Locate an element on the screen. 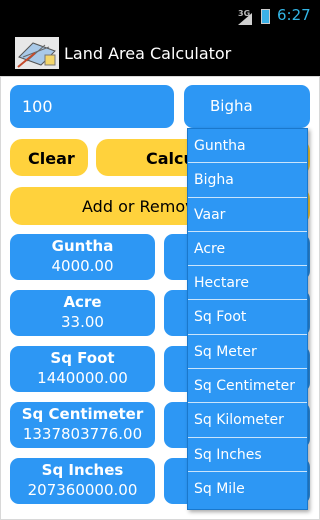 The width and height of the screenshot is (320, 520). result-card-sq-centimeter: Sq Centimeter 1337803776.00 is located at coordinates (82, 425).